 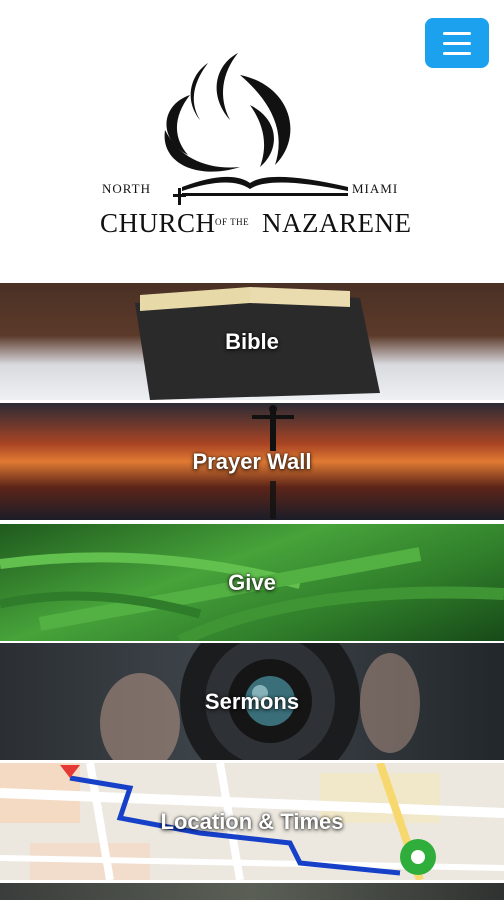 I want to click on tile-give: Give, so click(x=252, y=582).